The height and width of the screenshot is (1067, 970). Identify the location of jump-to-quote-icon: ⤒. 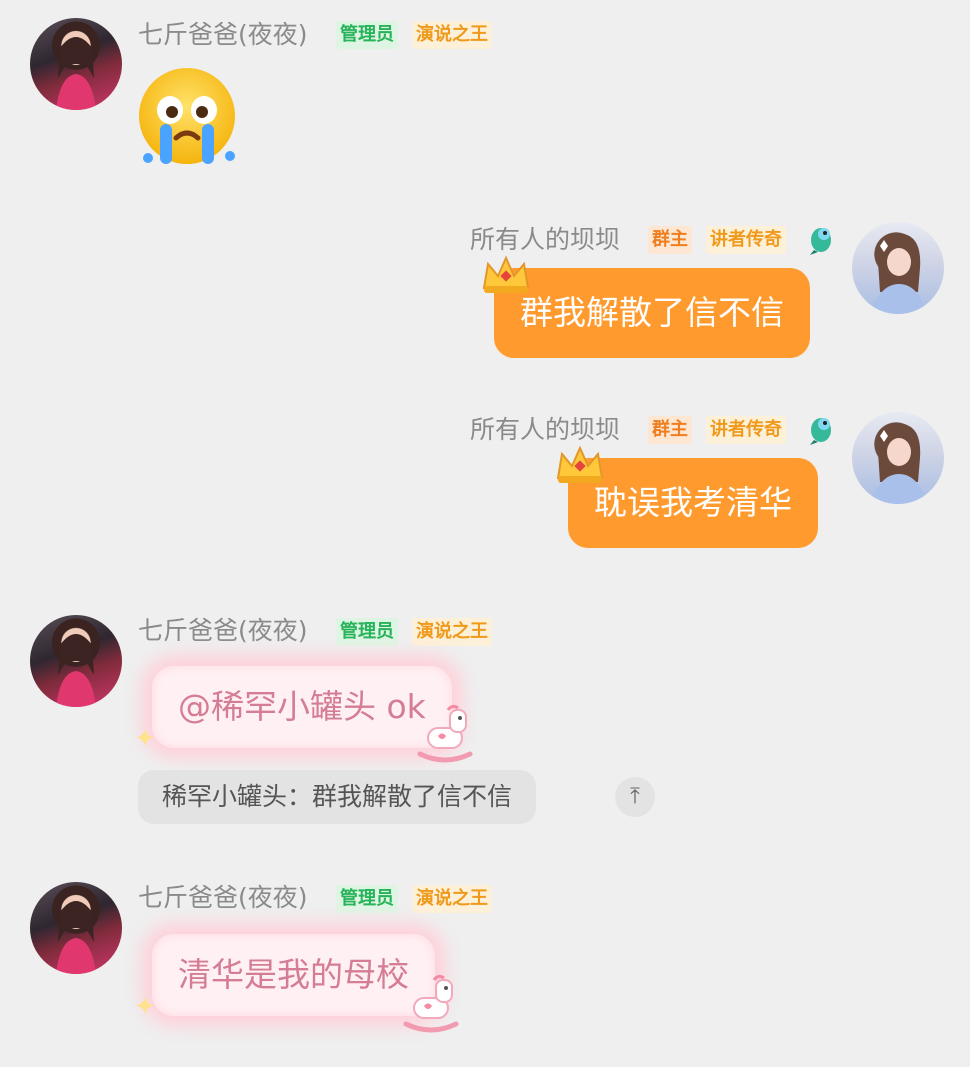
(635, 797).